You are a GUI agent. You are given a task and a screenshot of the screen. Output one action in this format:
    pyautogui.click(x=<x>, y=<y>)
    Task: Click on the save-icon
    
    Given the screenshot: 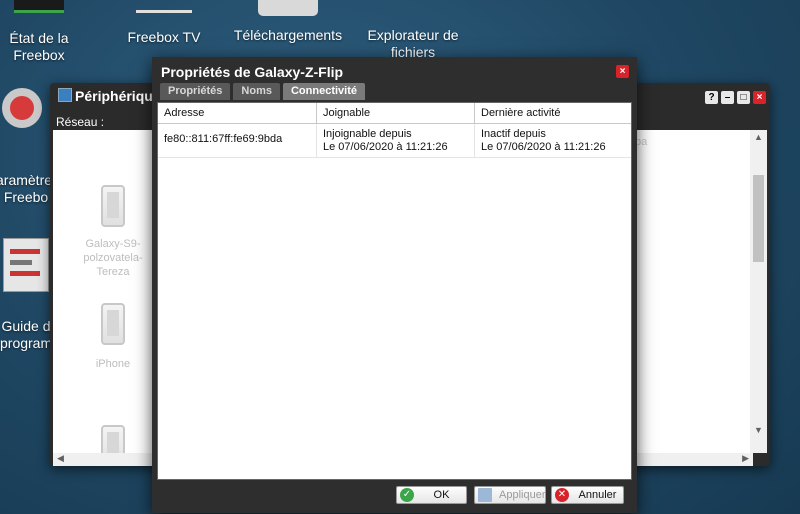 What is the action you would take?
    pyautogui.click(x=485, y=495)
    